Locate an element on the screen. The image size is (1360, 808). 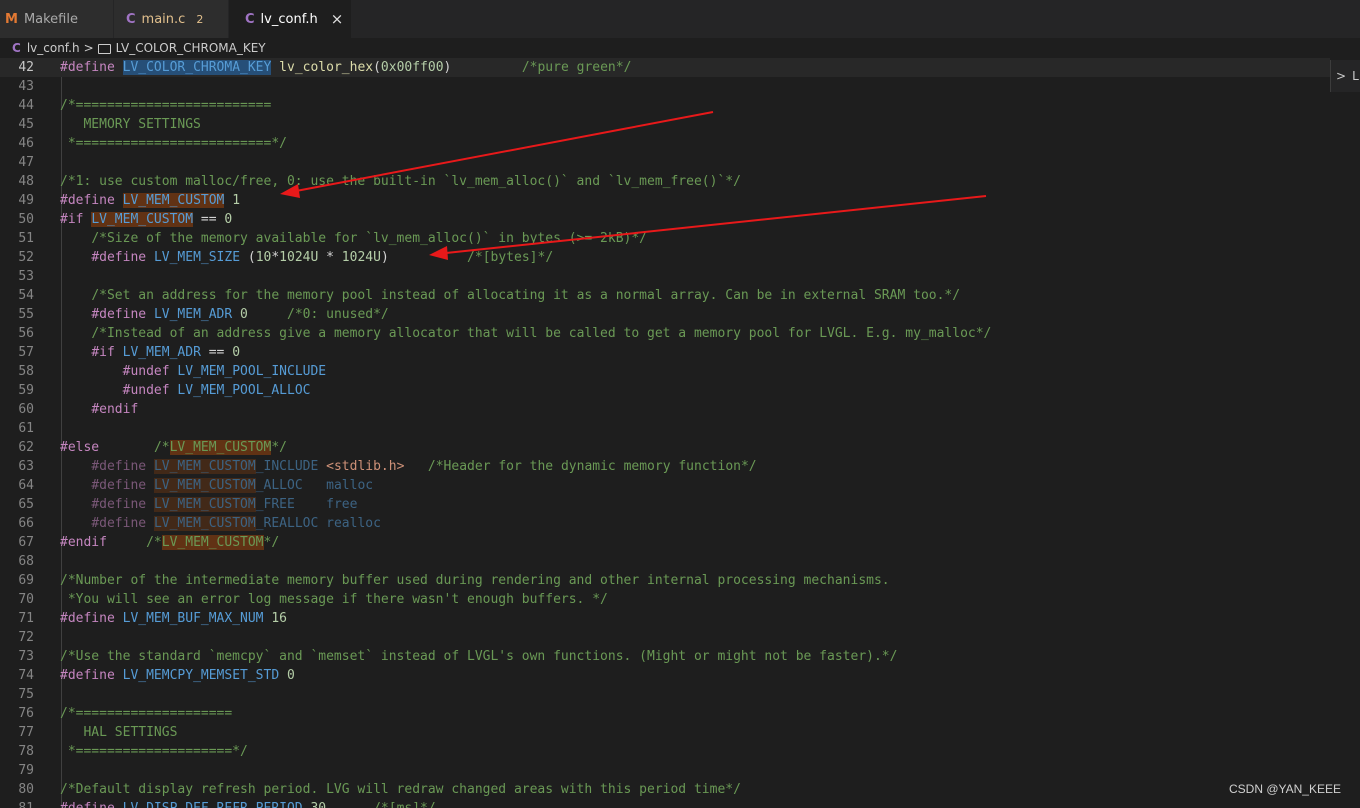
annotation-arrows is located at coordinates (633, 185).